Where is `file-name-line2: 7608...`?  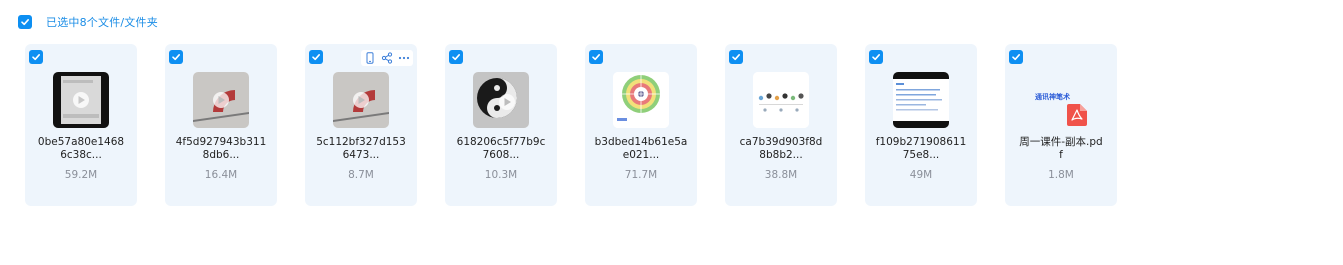 file-name-line2: 7608... is located at coordinates (501, 155).